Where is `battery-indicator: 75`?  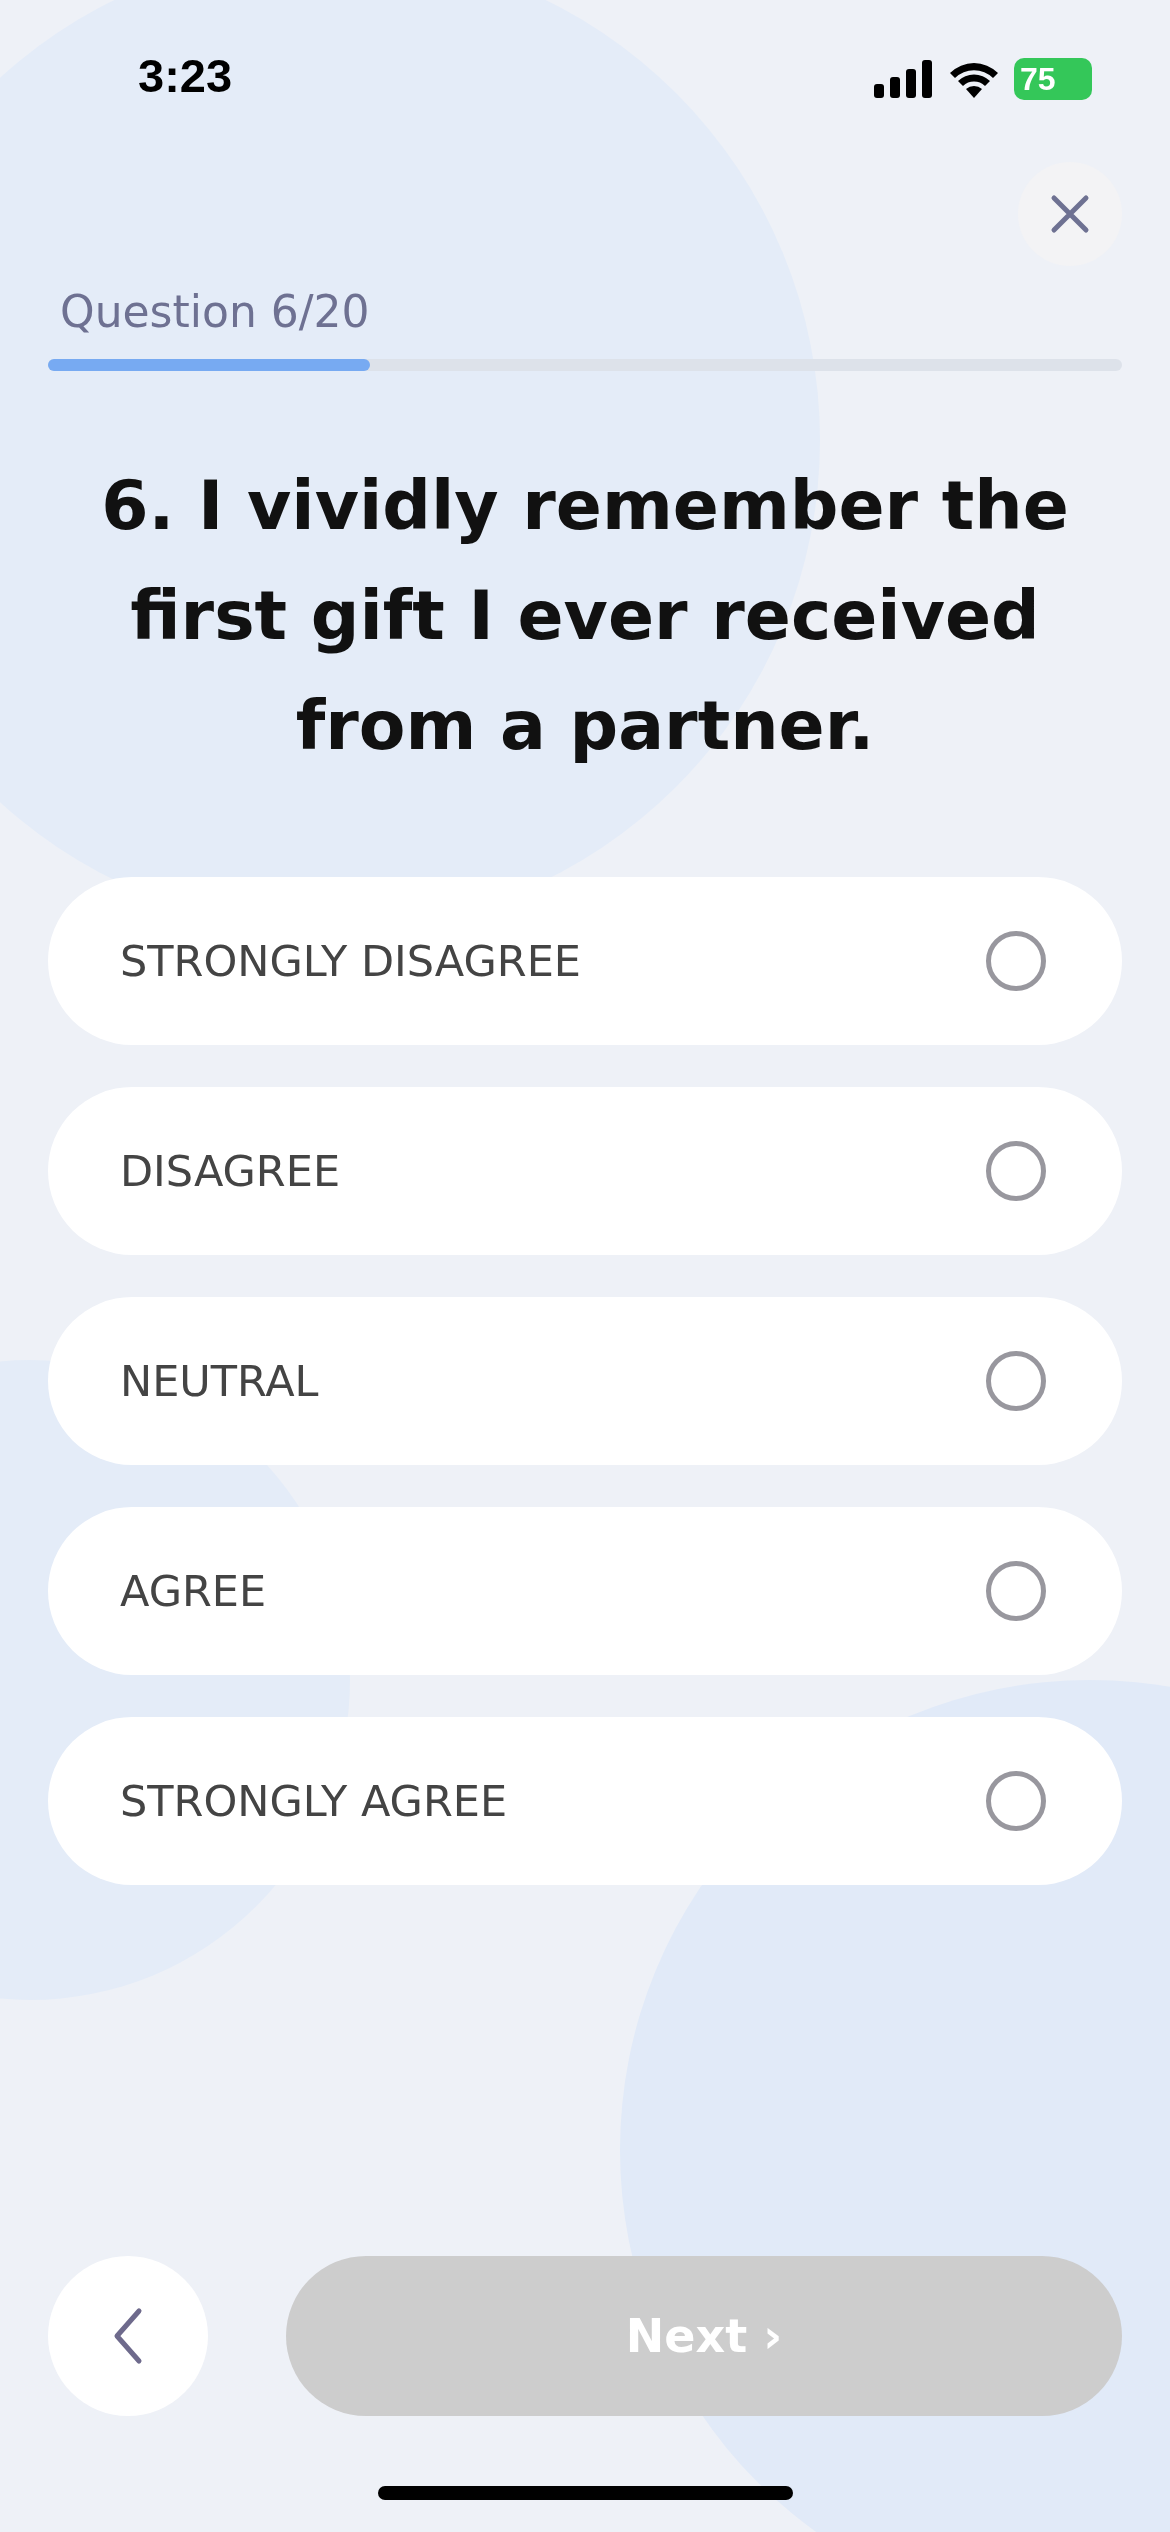 battery-indicator: 75 is located at coordinates (1053, 79).